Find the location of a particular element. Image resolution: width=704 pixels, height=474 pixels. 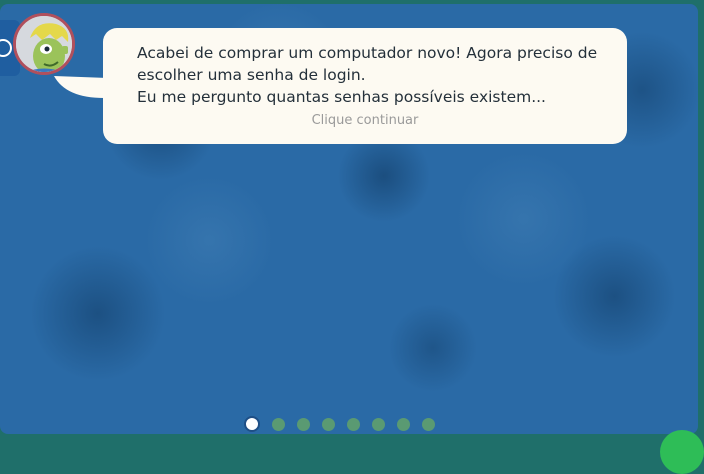

character-avatar is located at coordinates (44, 44).